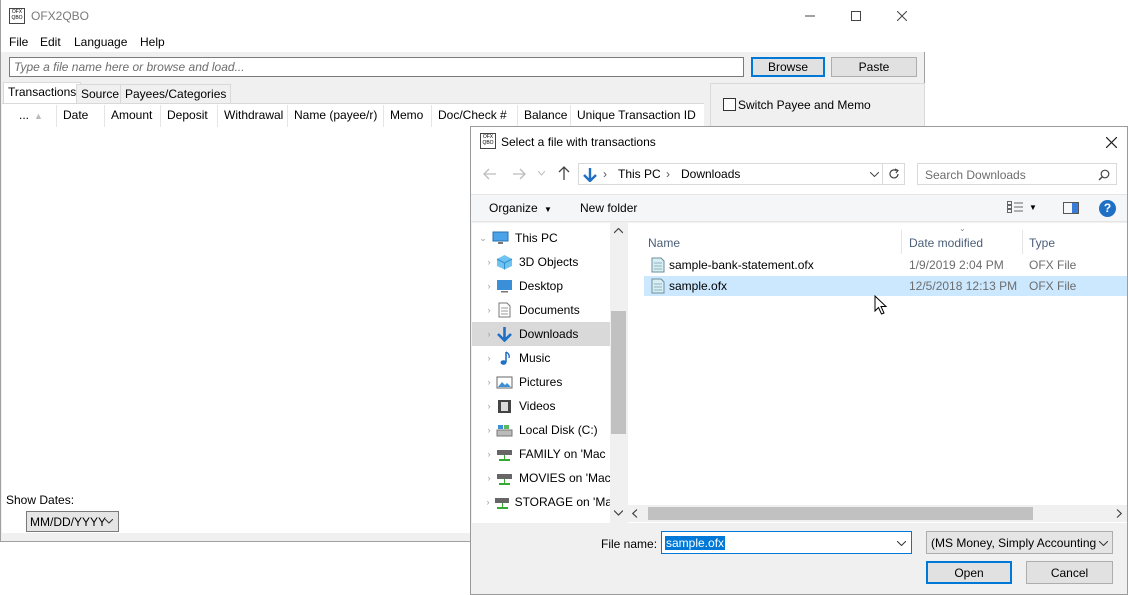 This screenshot has width=1128, height=595. I want to click on paste-button: Paste, so click(874, 67).